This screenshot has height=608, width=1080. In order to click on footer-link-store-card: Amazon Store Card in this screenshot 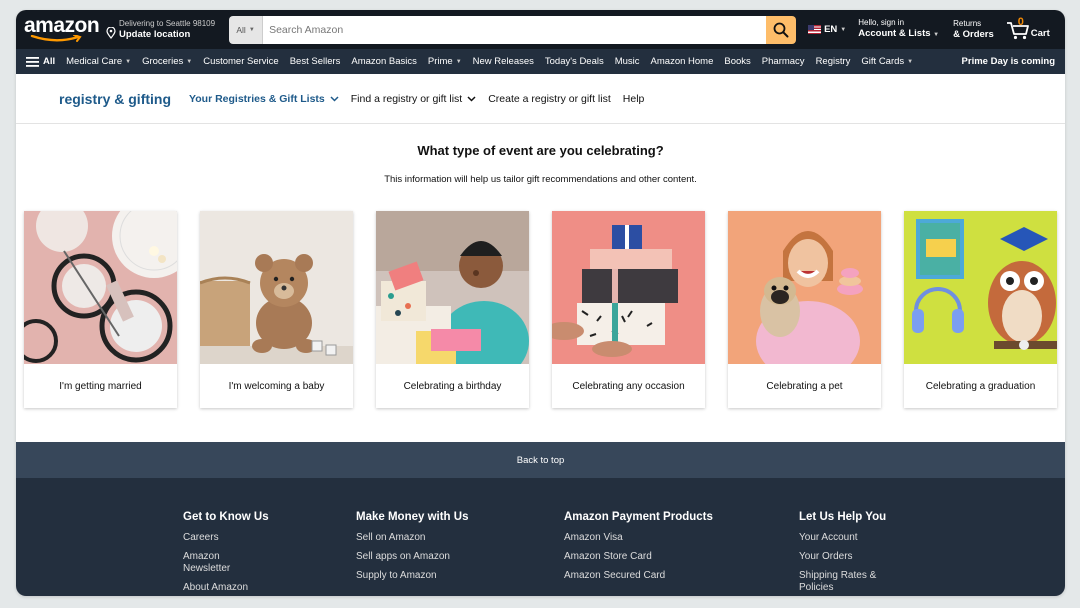, I will do `click(638, 557)`.